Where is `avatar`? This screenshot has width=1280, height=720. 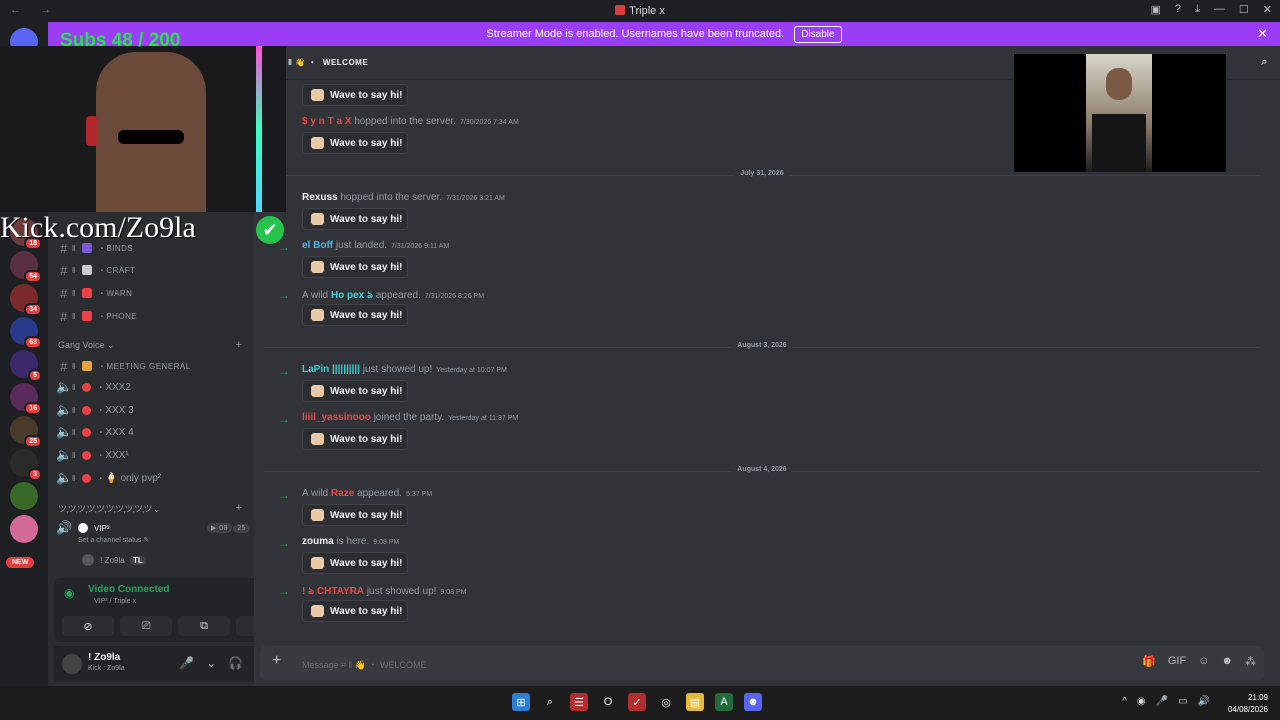
avatar is located at coordinates (72, 664).